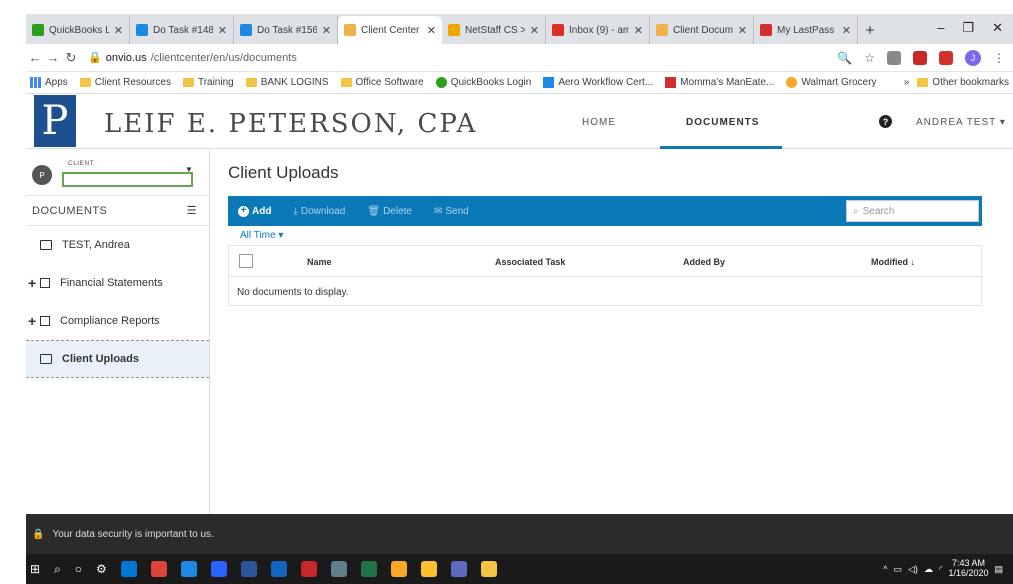  I want to click on browser-tab: Do Task #156 ✕, so click(286, 30).